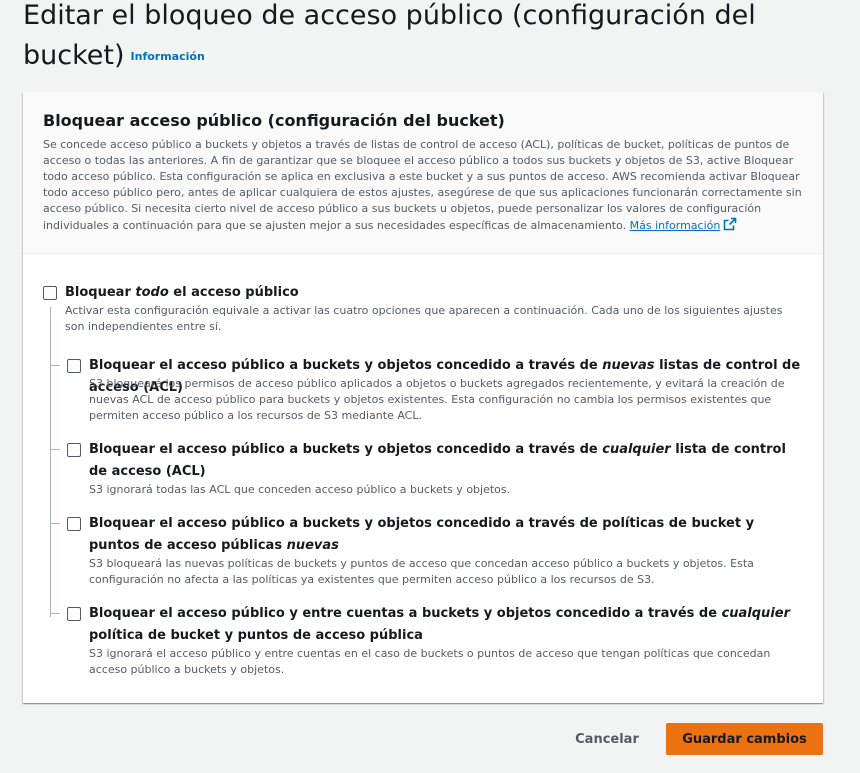 The image size is (860, 773). What do you see at coordinates (74, 614) in the screenshot?
I see `block-any-policies-checkbox` at bounding box center [74, 614].